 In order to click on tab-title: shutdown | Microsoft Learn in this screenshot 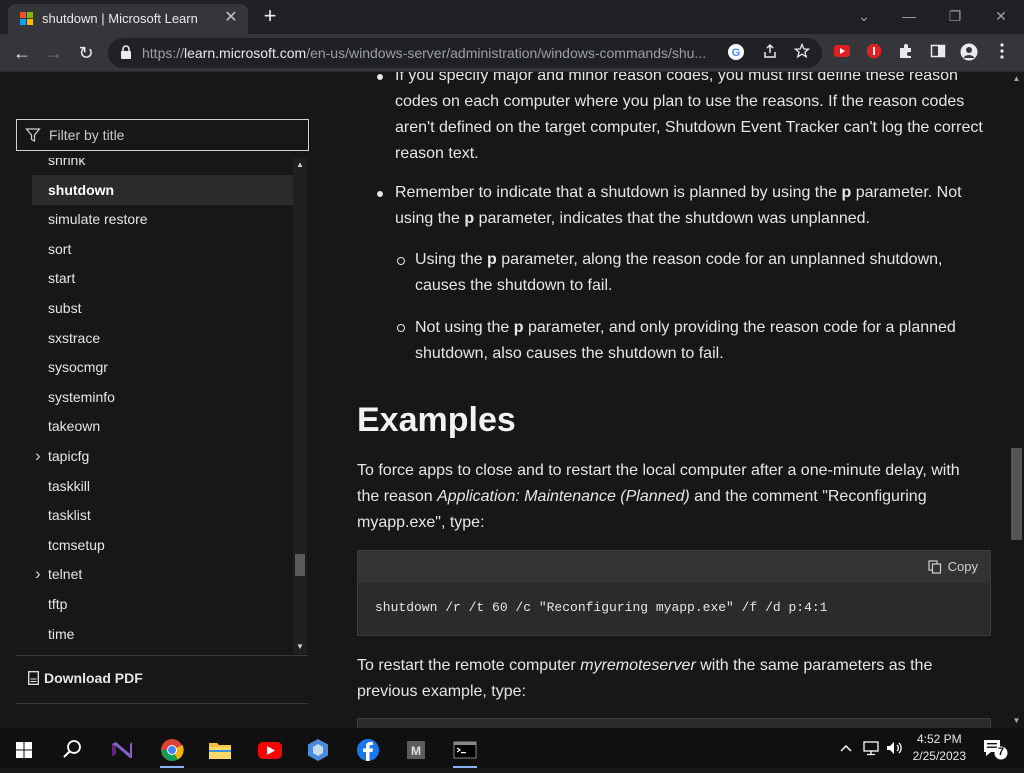, I will do `click(120, 18)`.